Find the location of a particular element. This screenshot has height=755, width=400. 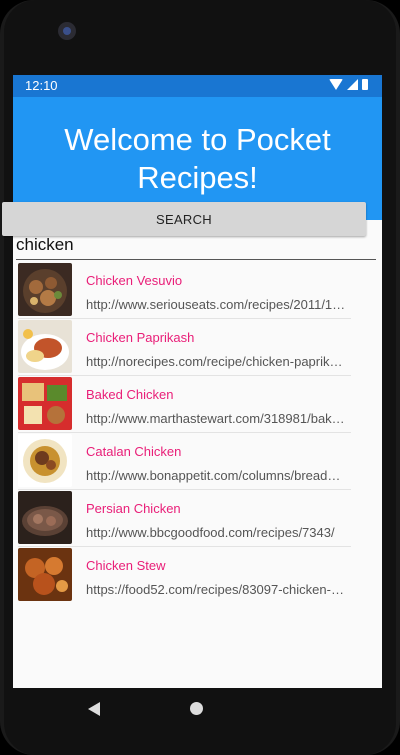

chicken-stew-image is located at coordinates (45, 574).